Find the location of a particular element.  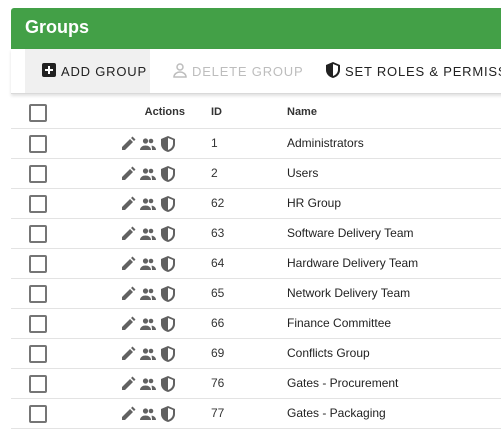

row-name: Hardware Delivery Team is located at coordinates (353, 263).